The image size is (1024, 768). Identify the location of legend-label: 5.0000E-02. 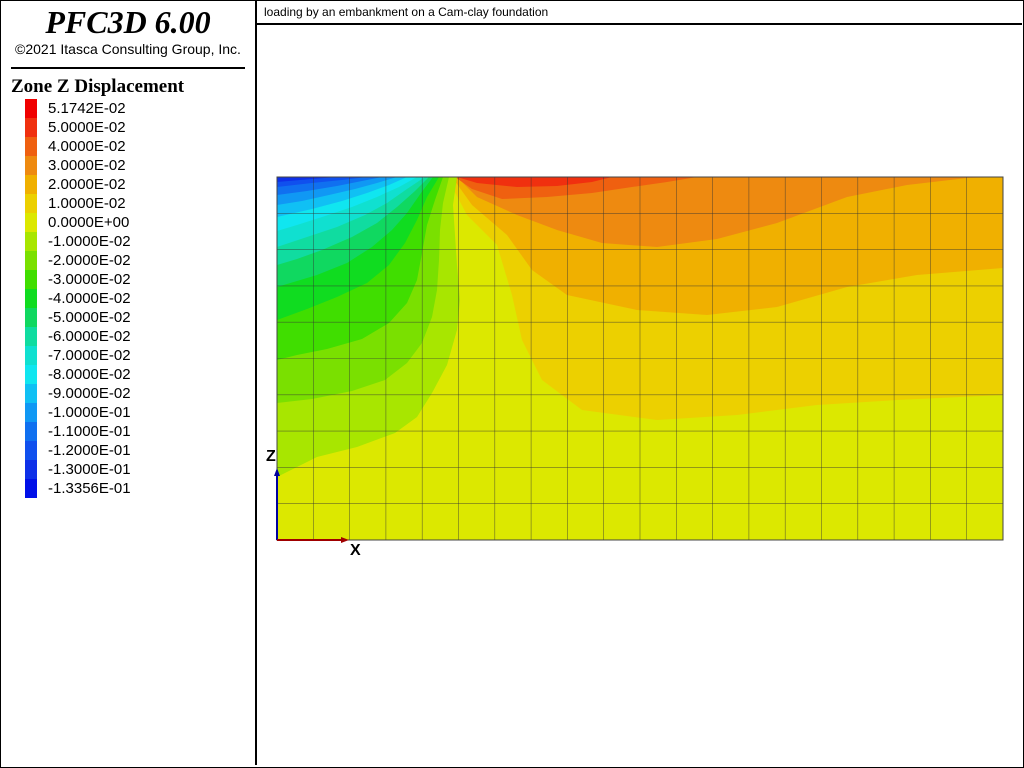
(87, 127).